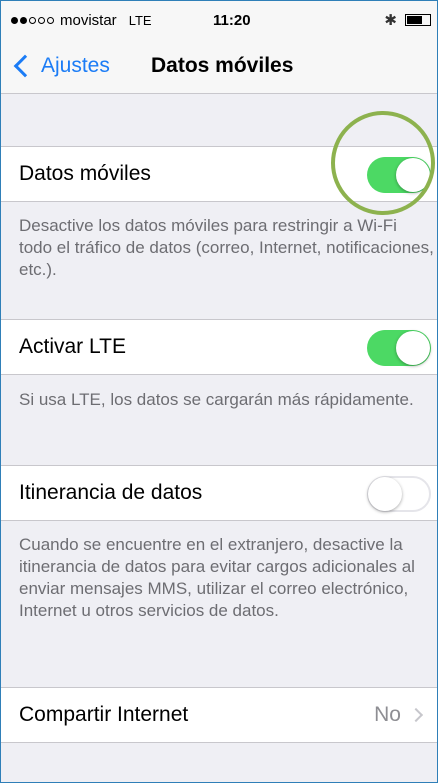 The image size is (438, 783). What do you see at coordinates (75, 65) in the screenshot?
I see `back-label: Ajustes` at bounding box center [75, 65].